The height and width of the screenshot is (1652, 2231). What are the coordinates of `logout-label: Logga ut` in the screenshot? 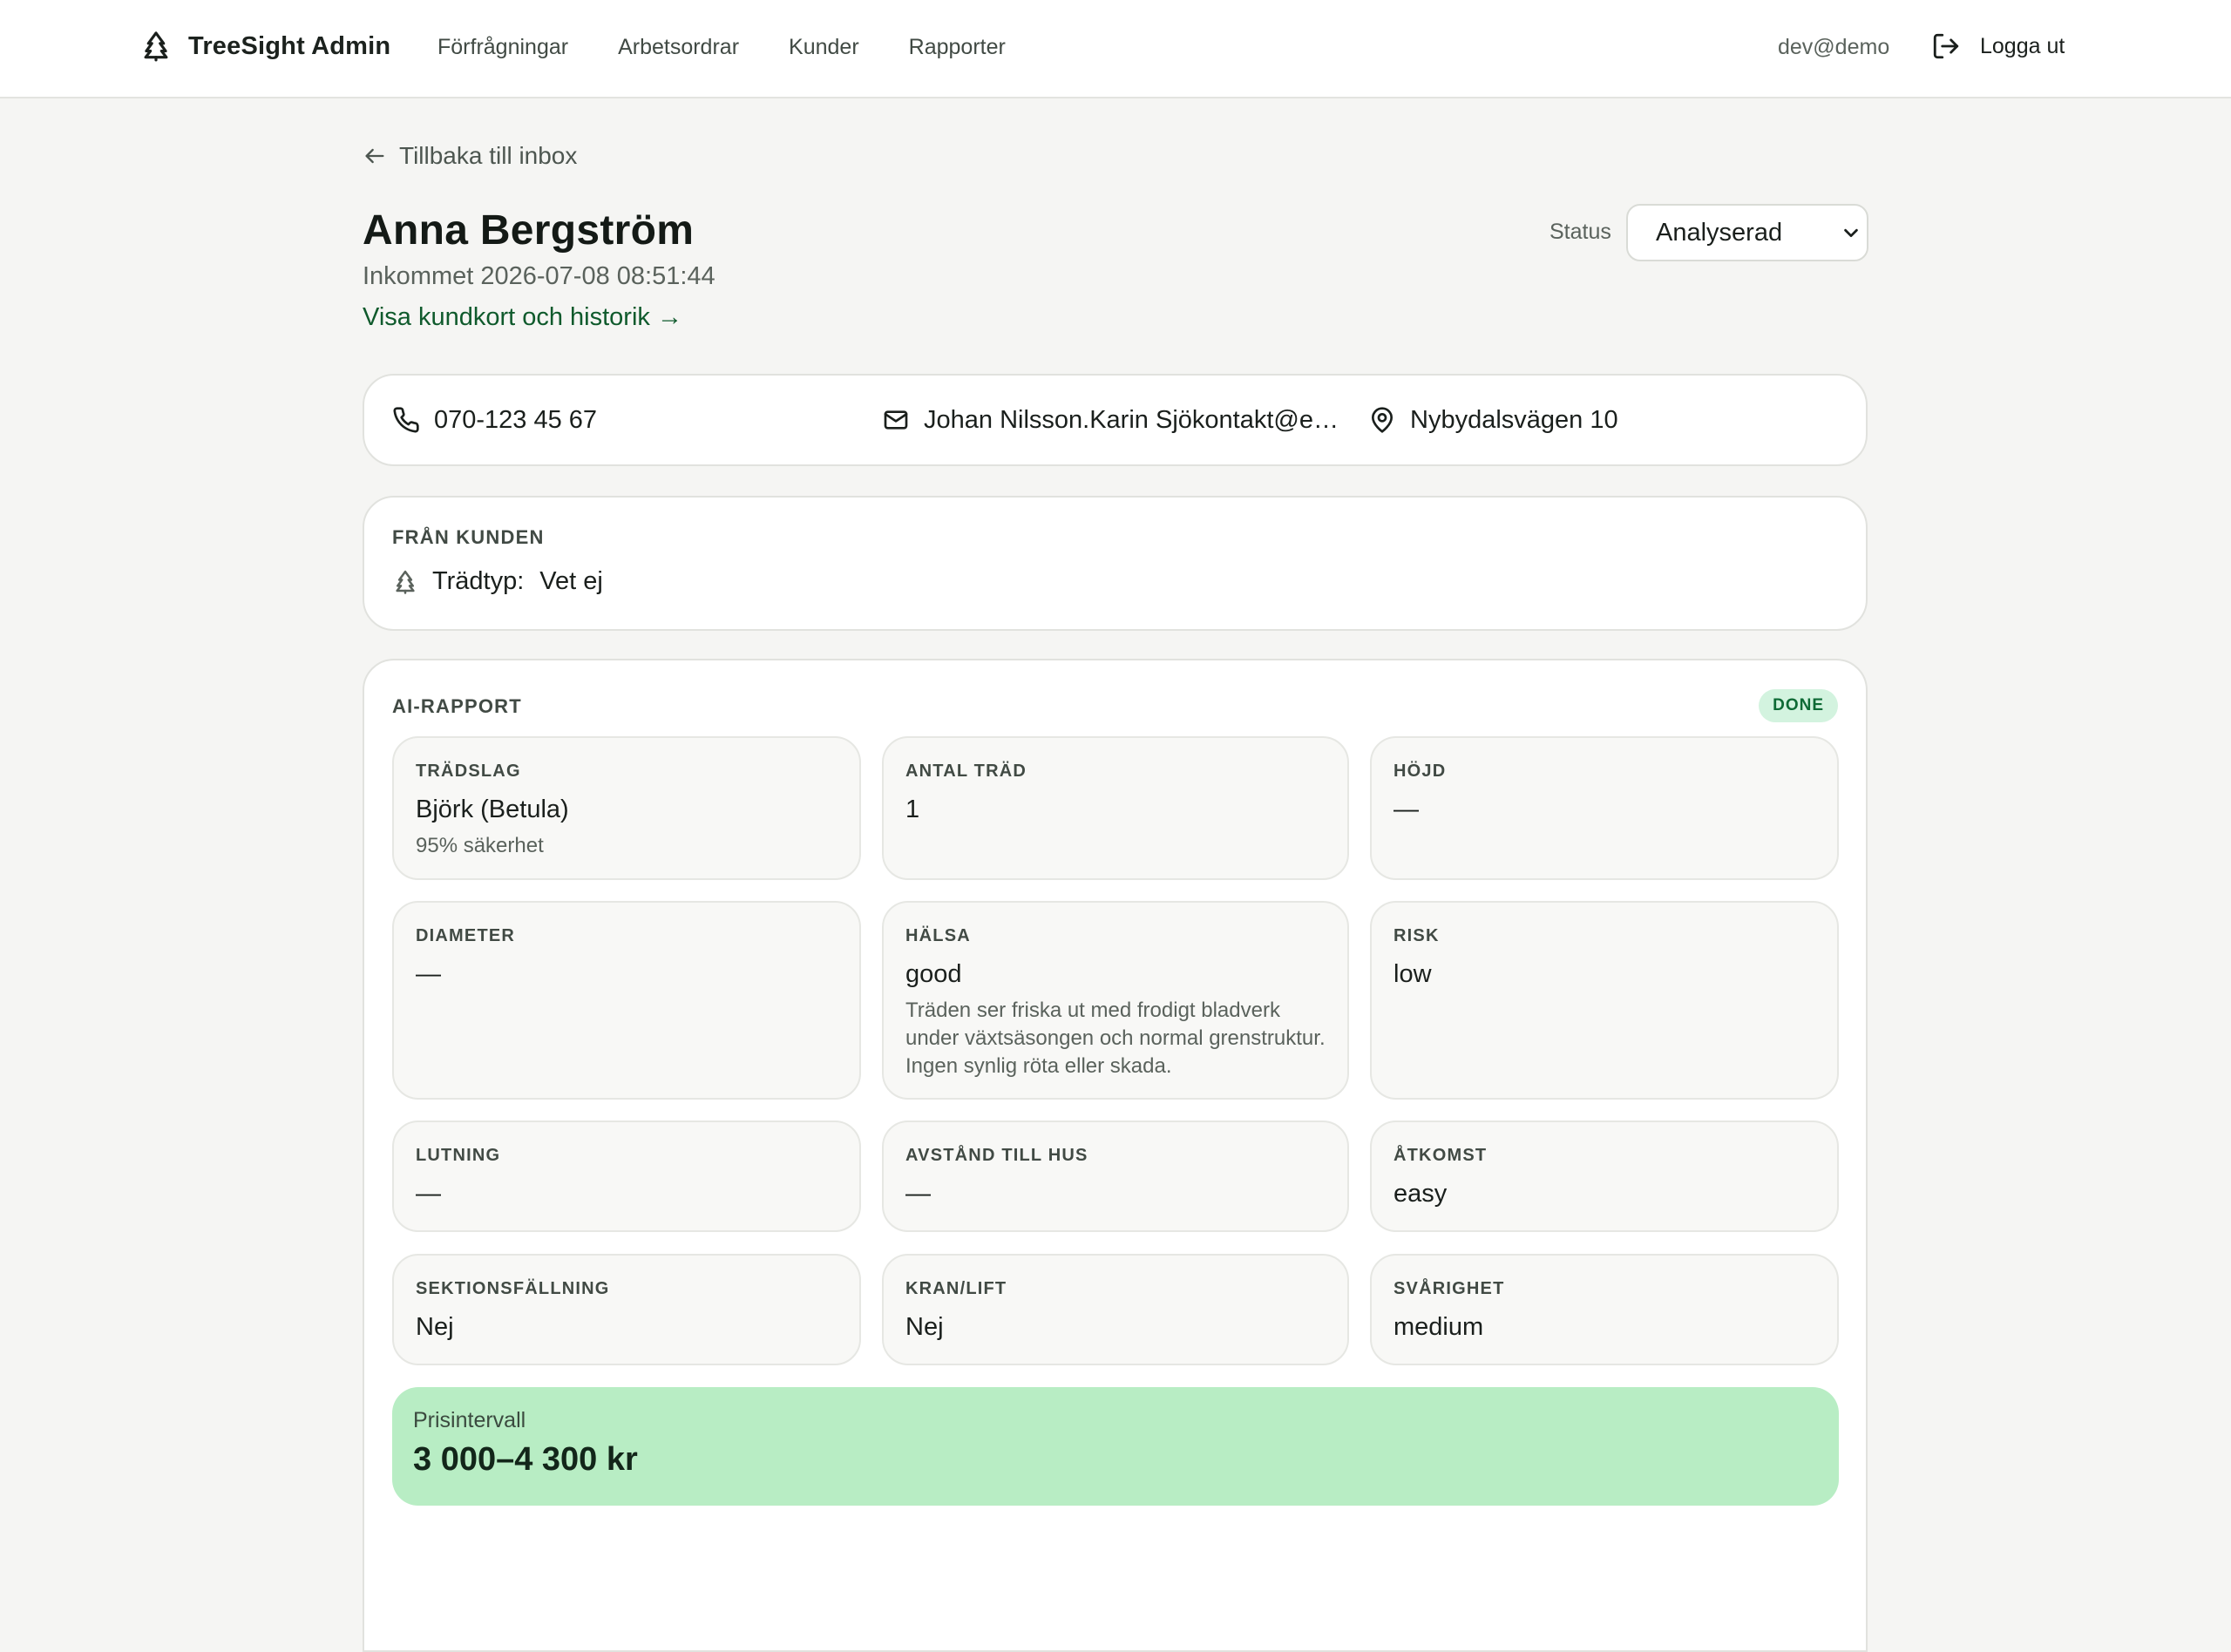 It's located at (2022, 45).